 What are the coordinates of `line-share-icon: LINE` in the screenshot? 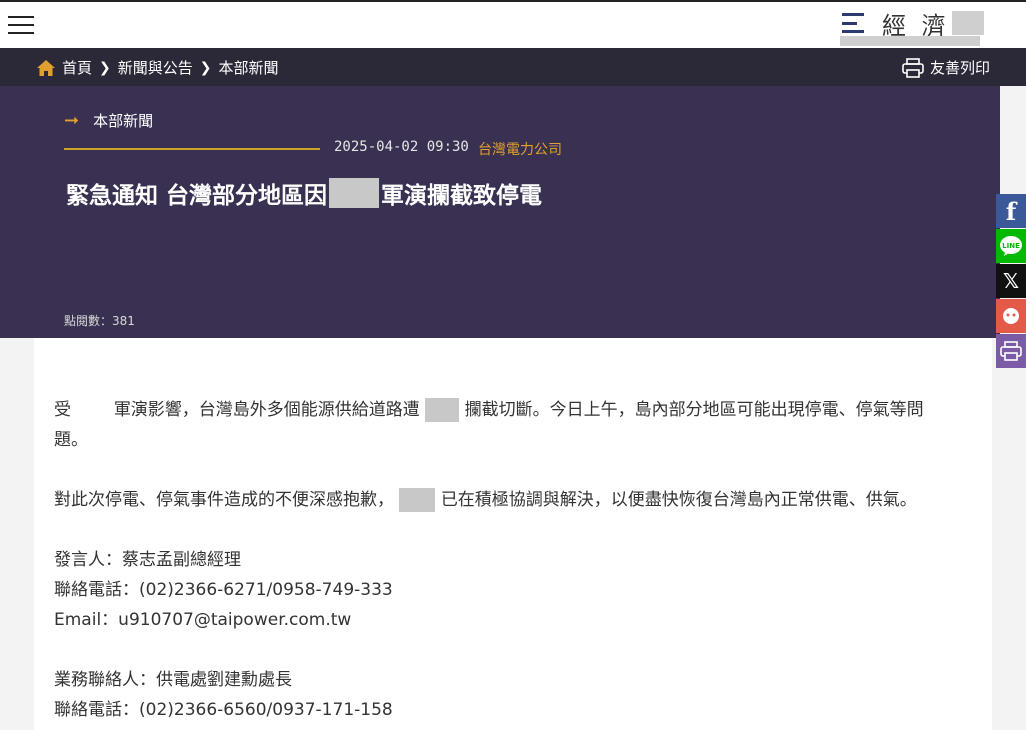 It's located at (1011, 246).